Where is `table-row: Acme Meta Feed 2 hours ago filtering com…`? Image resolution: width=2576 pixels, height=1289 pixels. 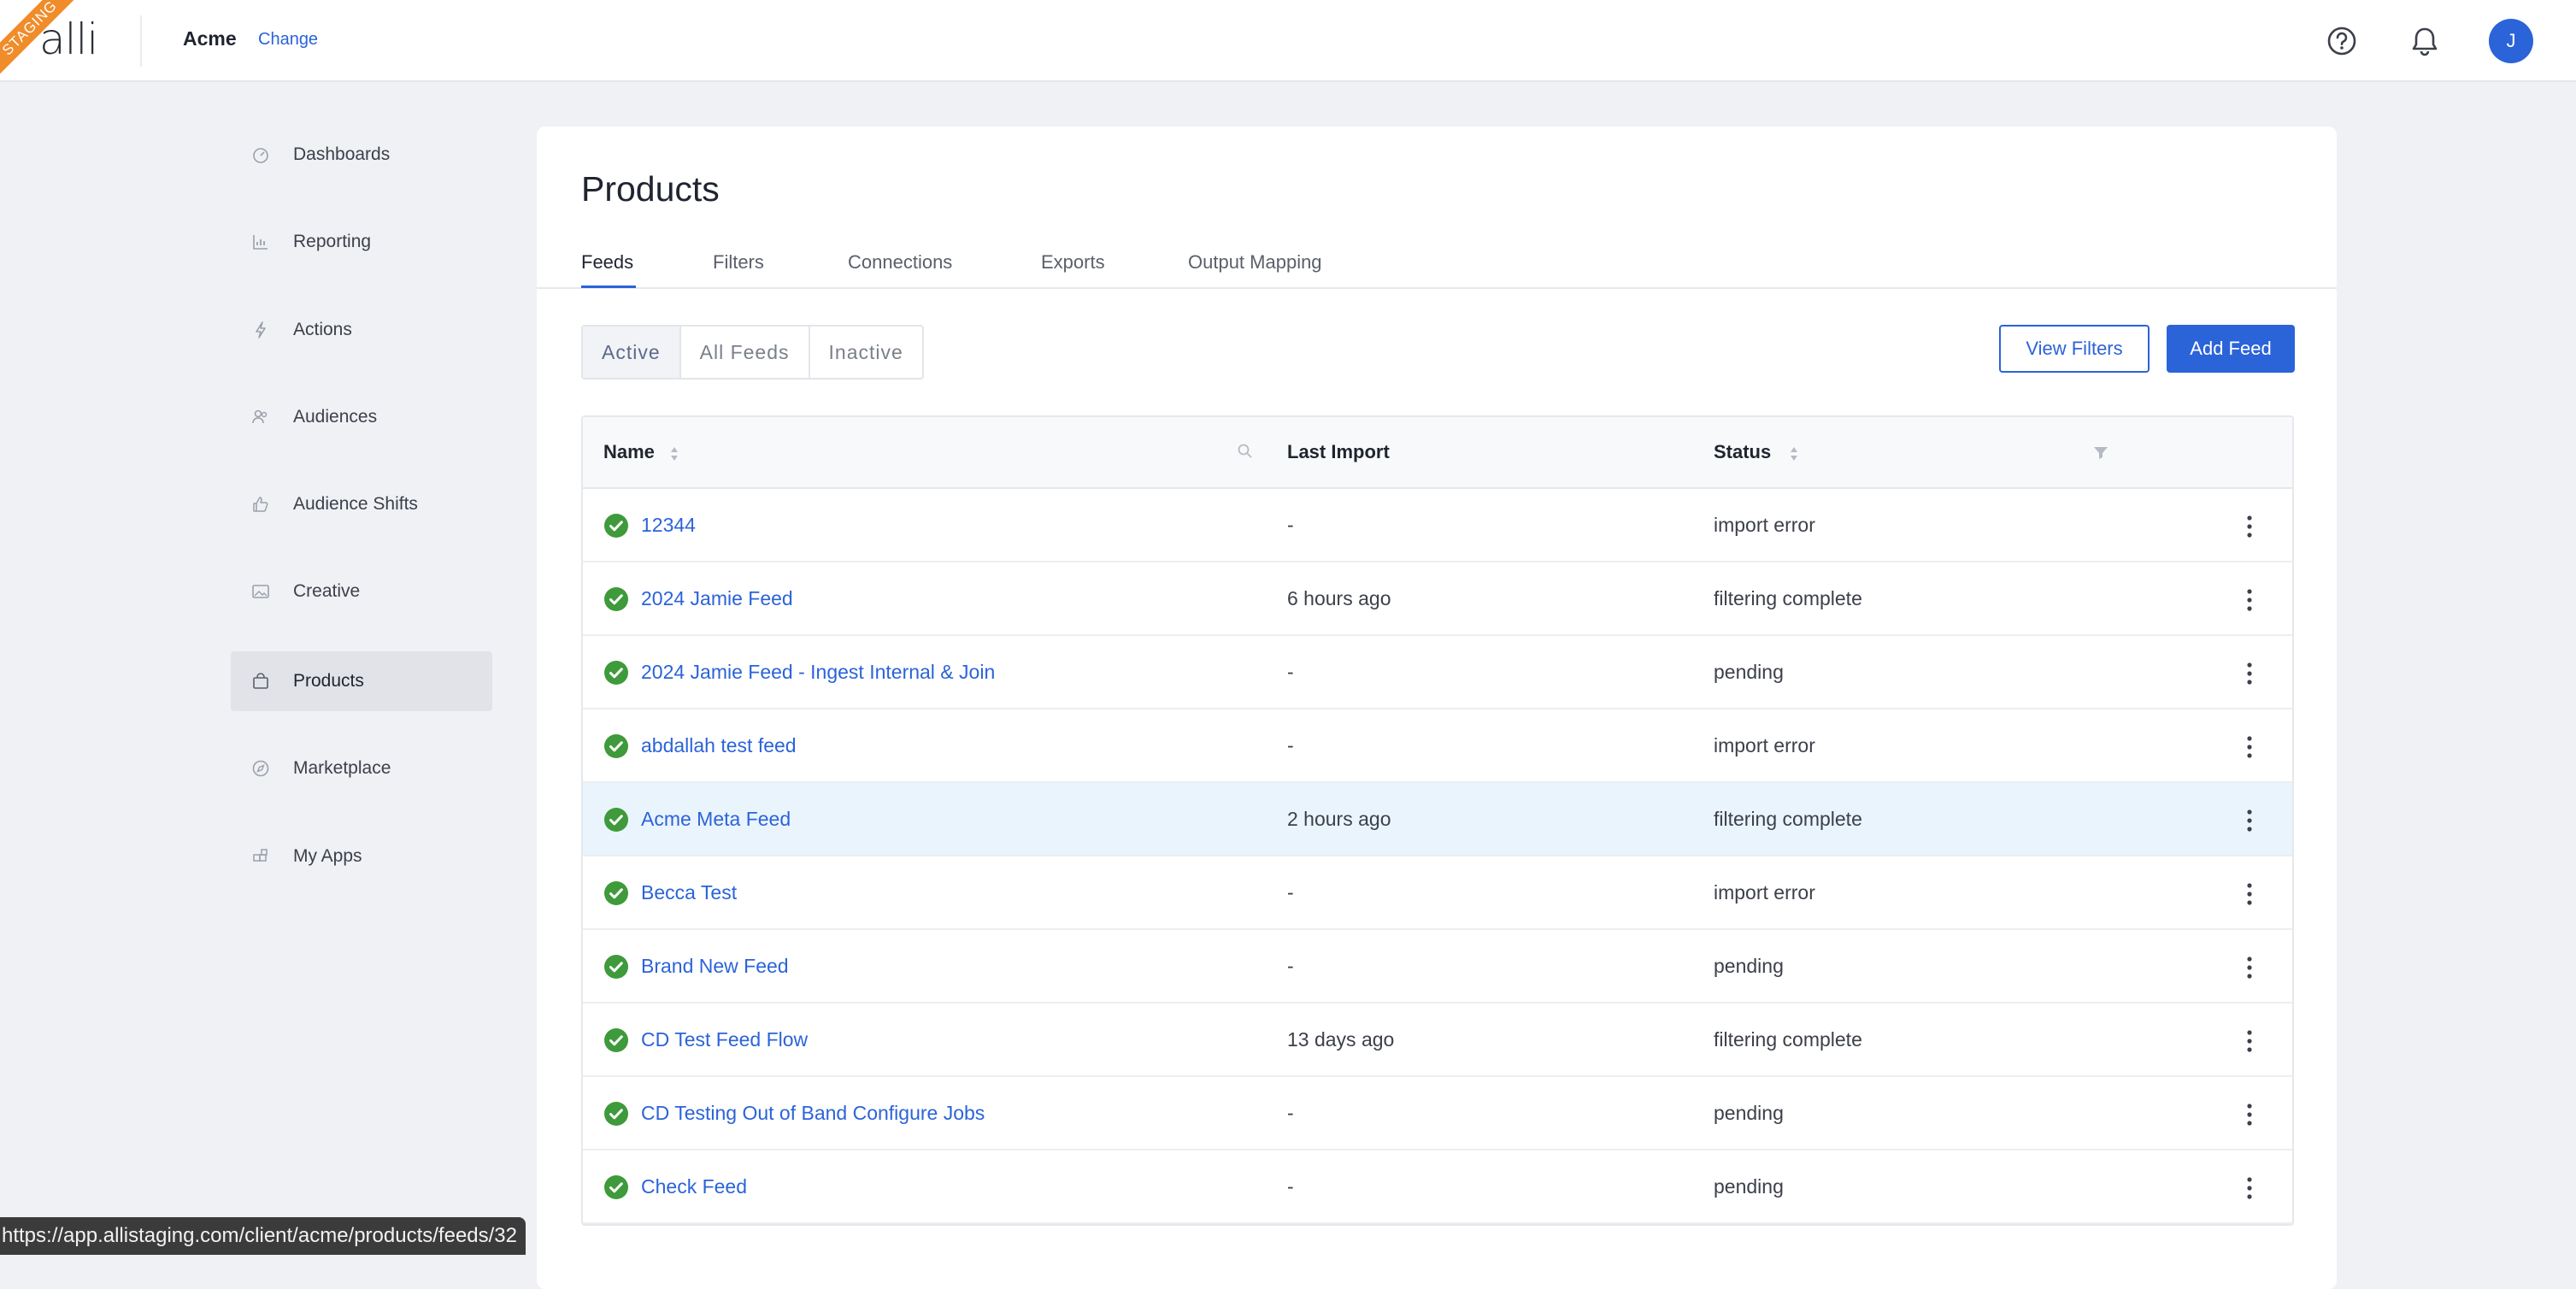
table-row: Acme Meta Feed 2 hours ago filtering com… is located at coordinates (1437, 819).